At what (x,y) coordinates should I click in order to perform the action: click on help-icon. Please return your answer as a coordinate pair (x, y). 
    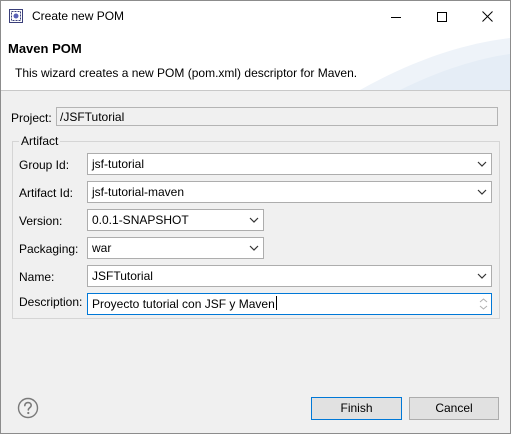
    Looking at the image, I should click on (28, 408).